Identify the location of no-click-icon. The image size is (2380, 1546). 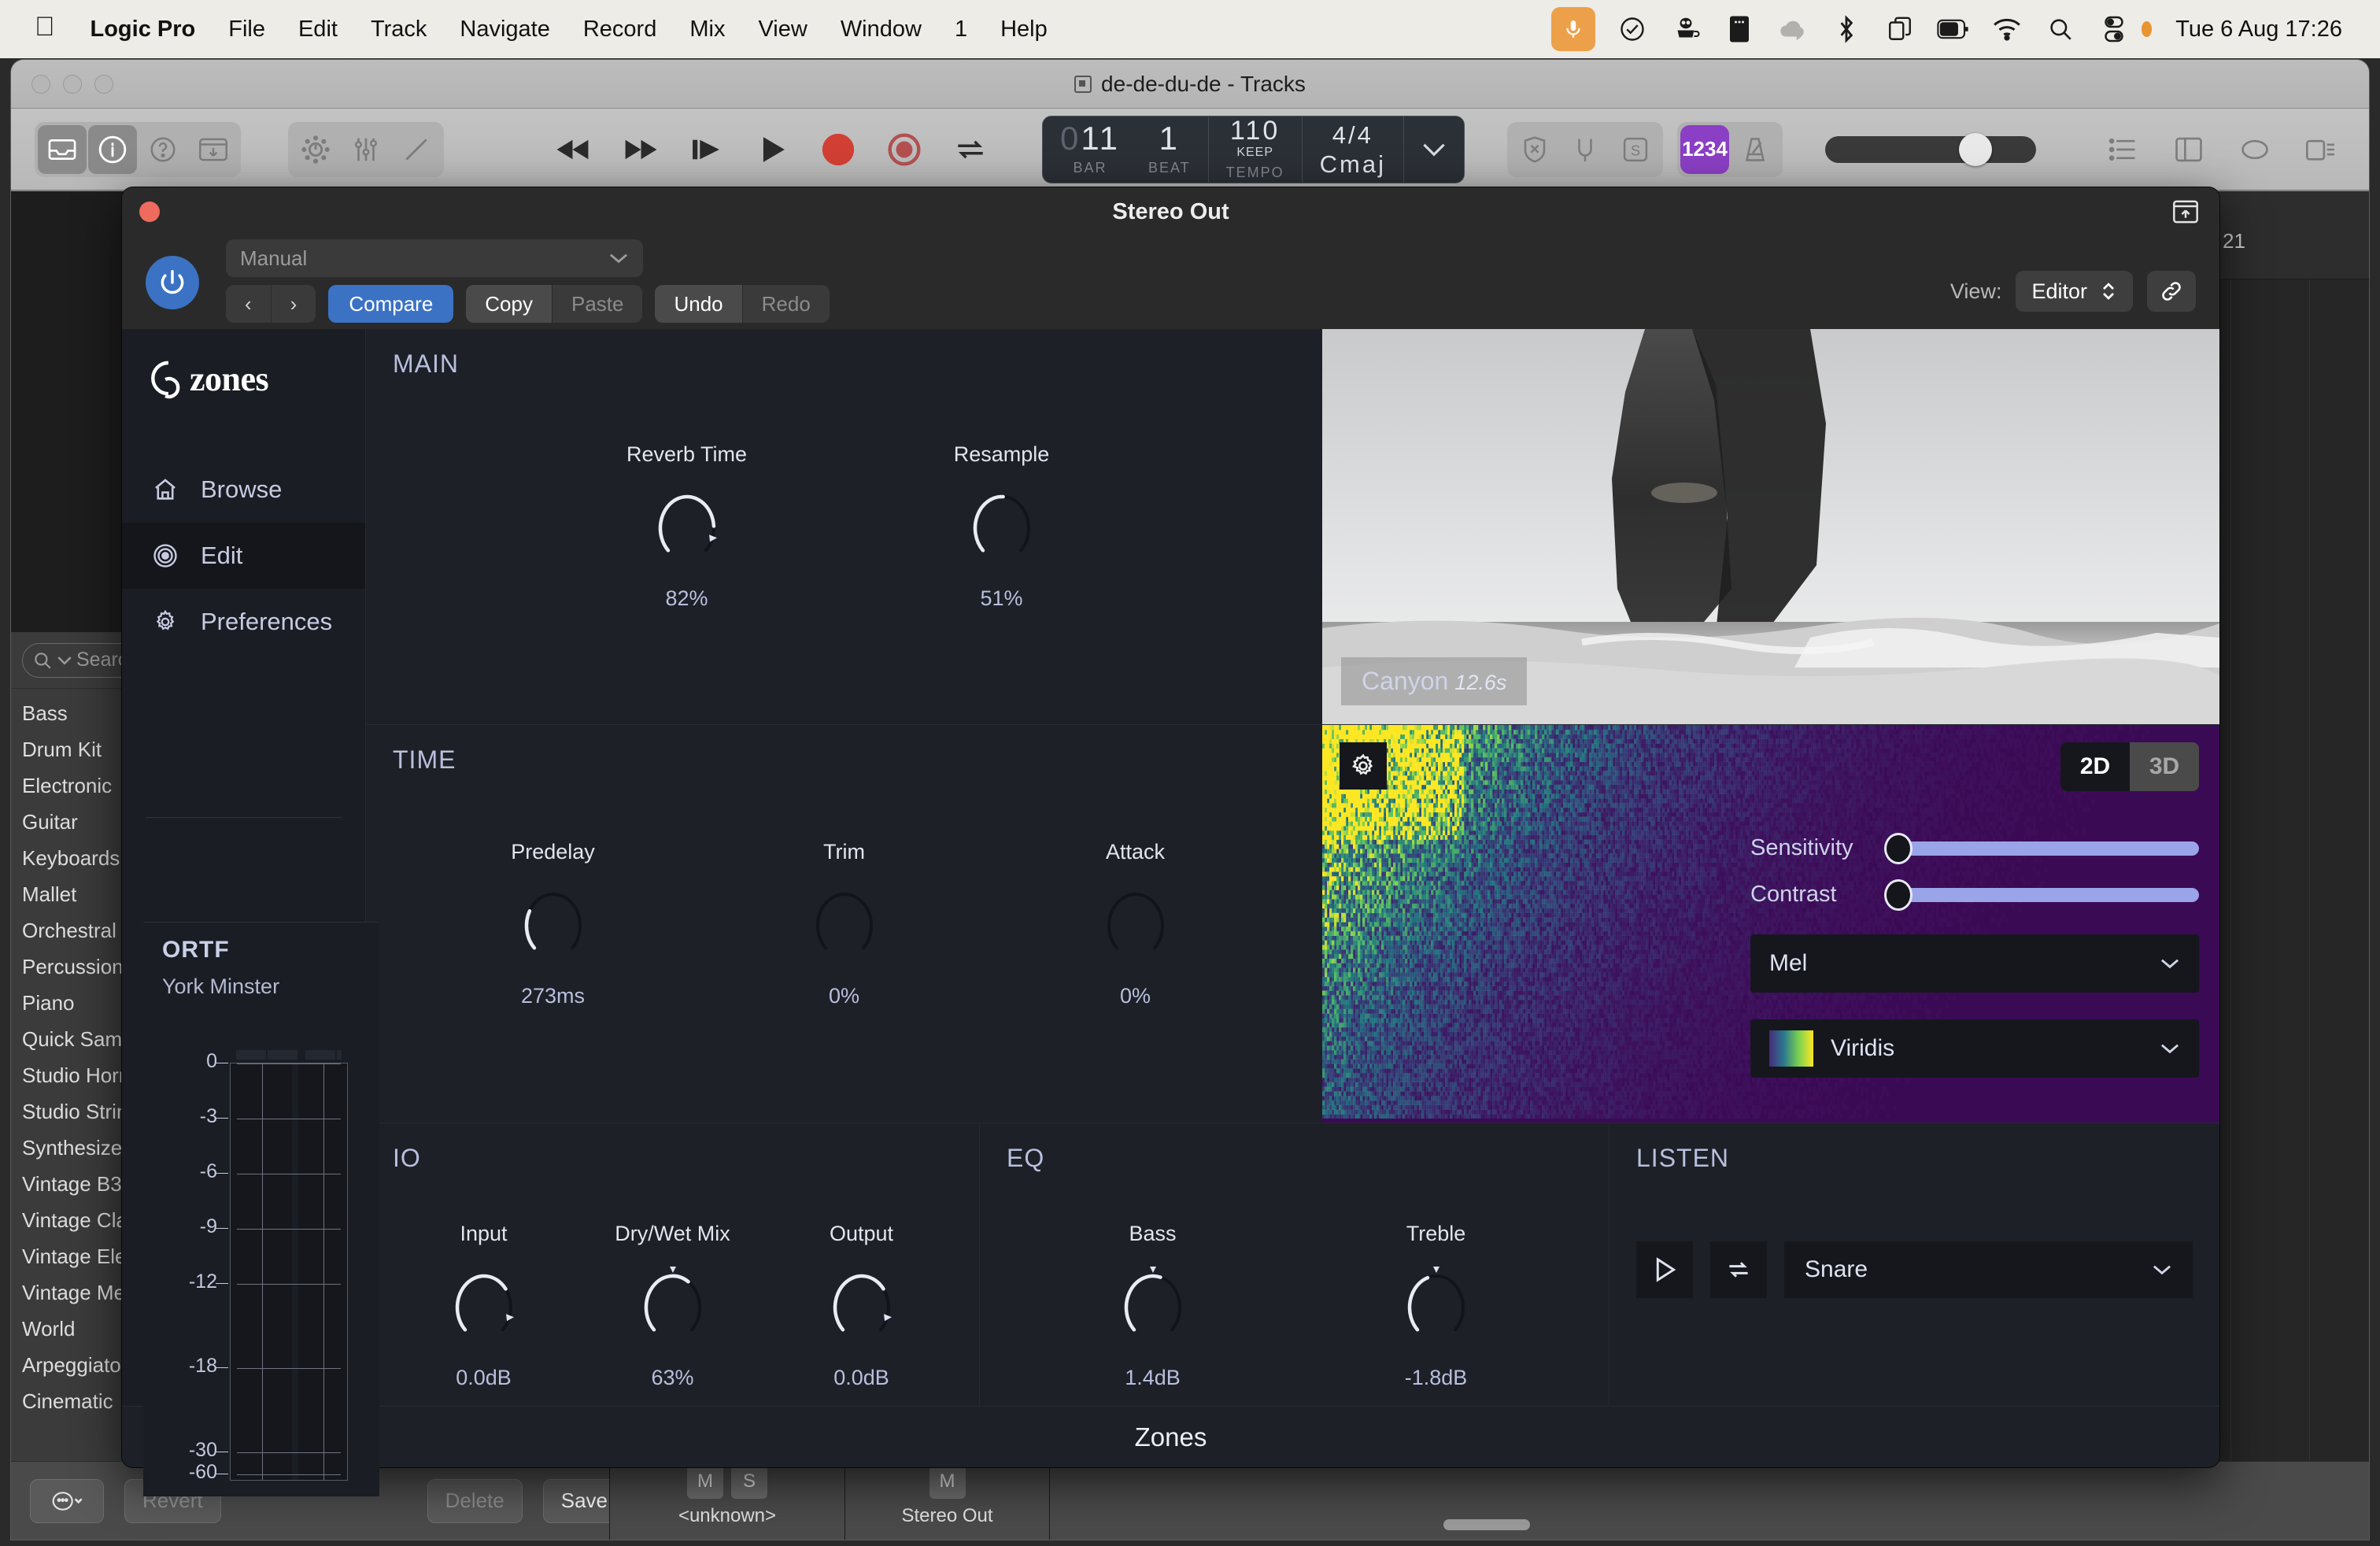
(1534, 150).